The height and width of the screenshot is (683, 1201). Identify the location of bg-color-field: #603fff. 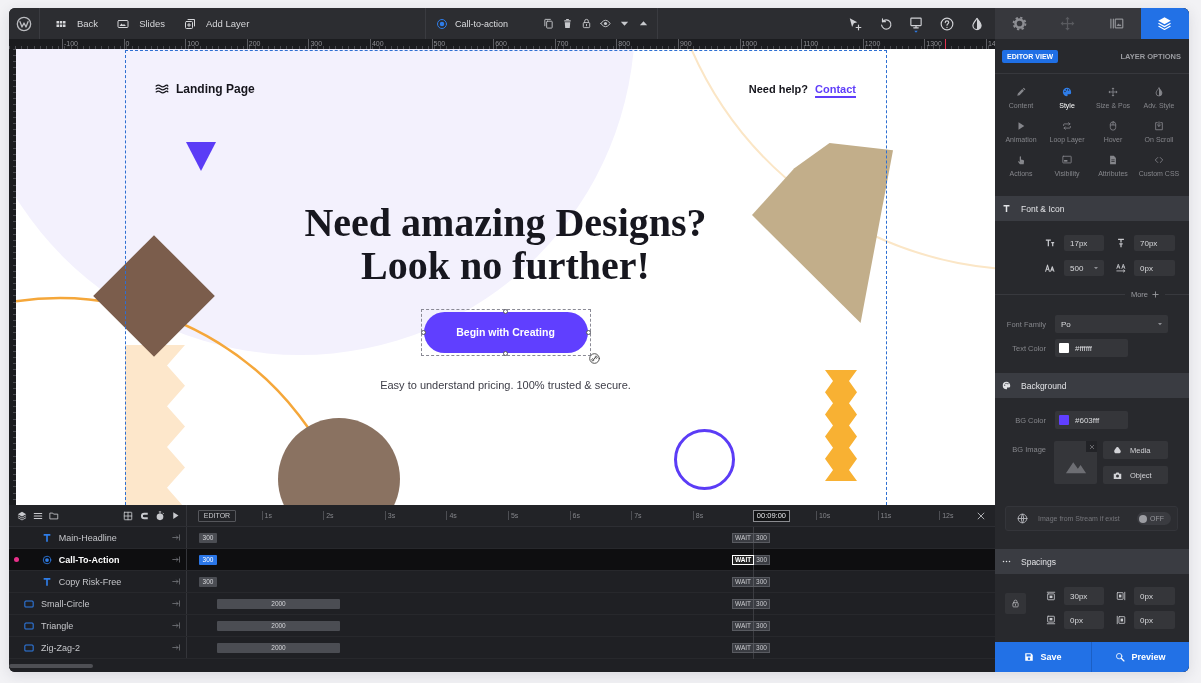
(1091, 420).